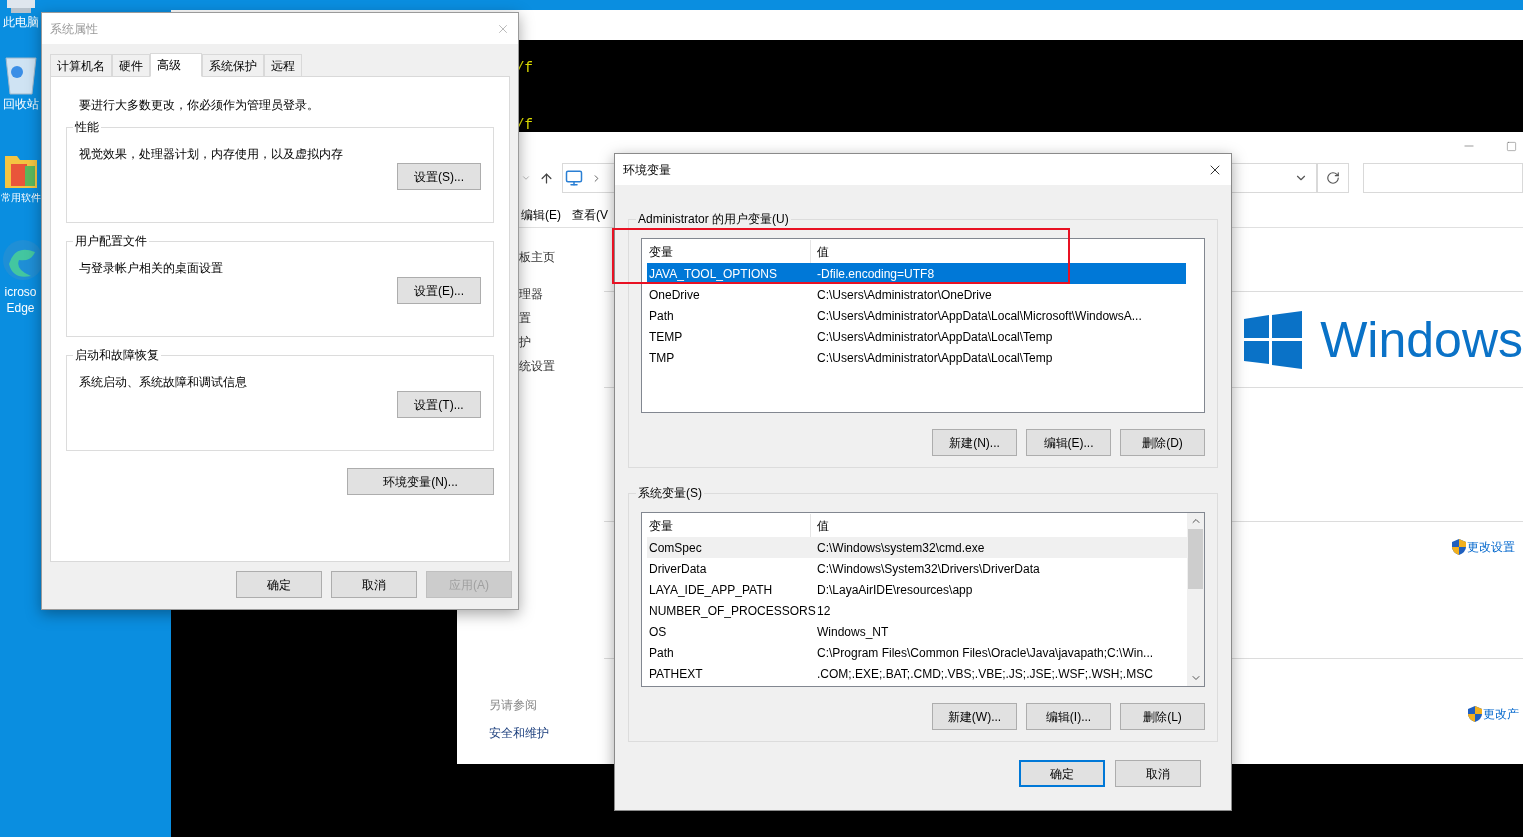  Describe the element at coordinates (713, 274) in the screenshot. I see `variable-name: JAVA_TOOL_OPTIONS` at that location.